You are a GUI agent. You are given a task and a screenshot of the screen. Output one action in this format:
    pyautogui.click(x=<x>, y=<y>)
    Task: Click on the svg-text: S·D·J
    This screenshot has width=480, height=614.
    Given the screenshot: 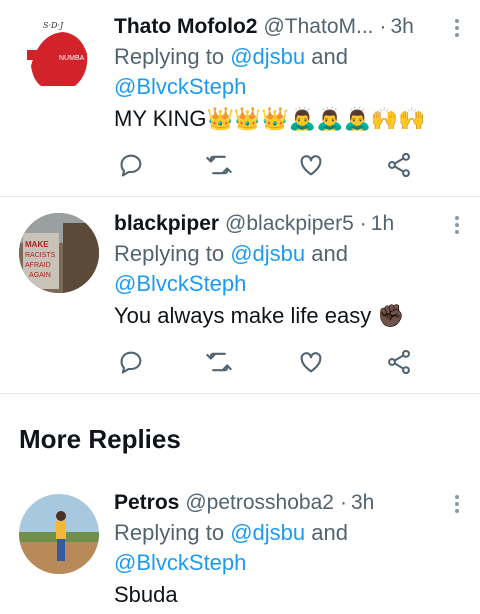 What is the action you would take?
    pyautogui.click(x=53, y=25)
    